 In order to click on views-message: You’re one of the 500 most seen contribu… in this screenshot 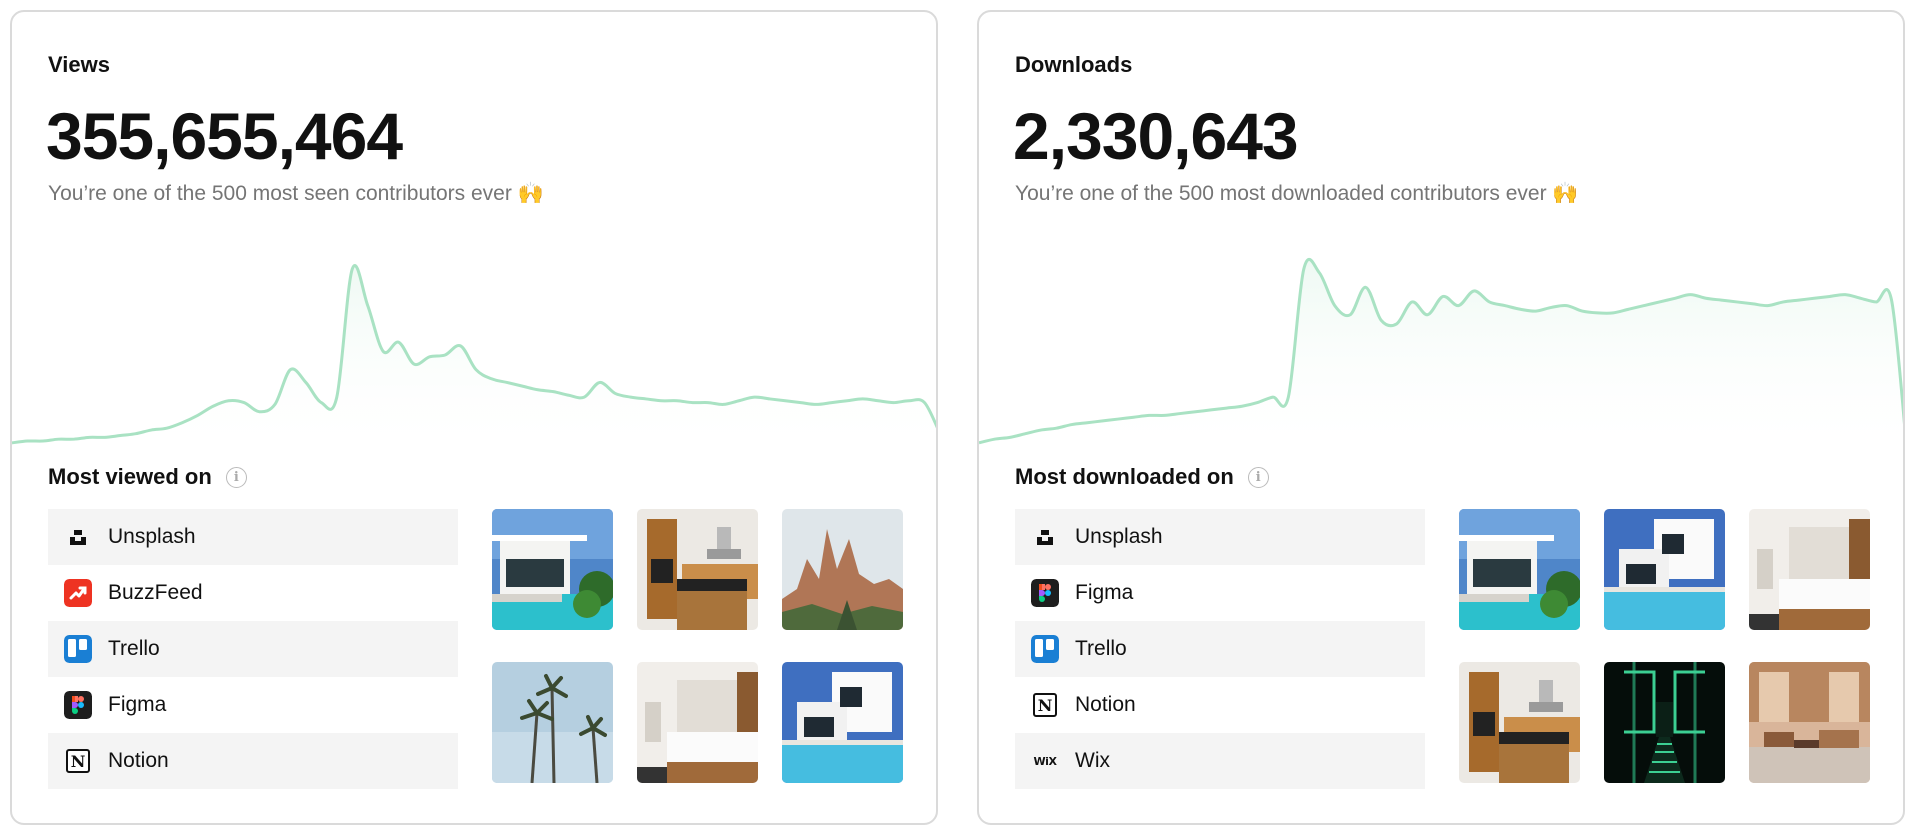, I will do `click(296, 193)`.